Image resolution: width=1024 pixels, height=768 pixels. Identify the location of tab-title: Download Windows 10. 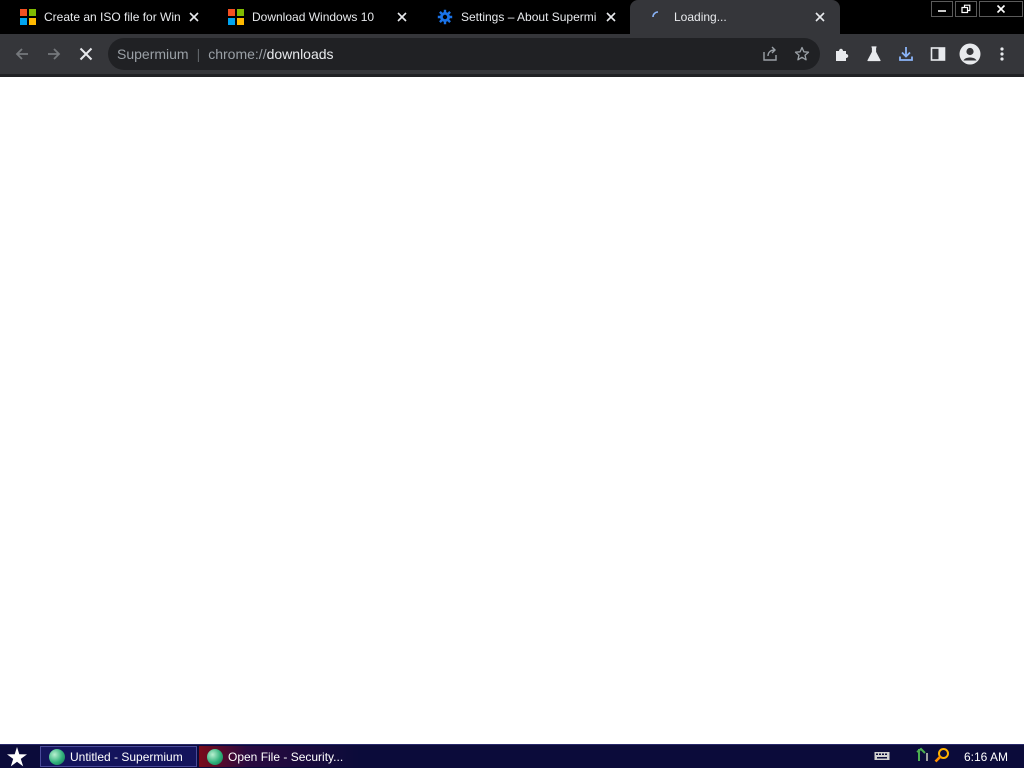
(313, 17).